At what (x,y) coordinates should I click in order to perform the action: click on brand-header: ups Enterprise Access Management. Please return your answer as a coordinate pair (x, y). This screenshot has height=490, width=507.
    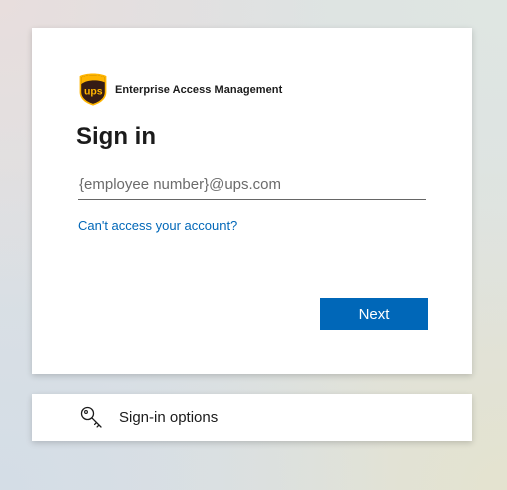
    Looking at the image, I should click on (180, 89).